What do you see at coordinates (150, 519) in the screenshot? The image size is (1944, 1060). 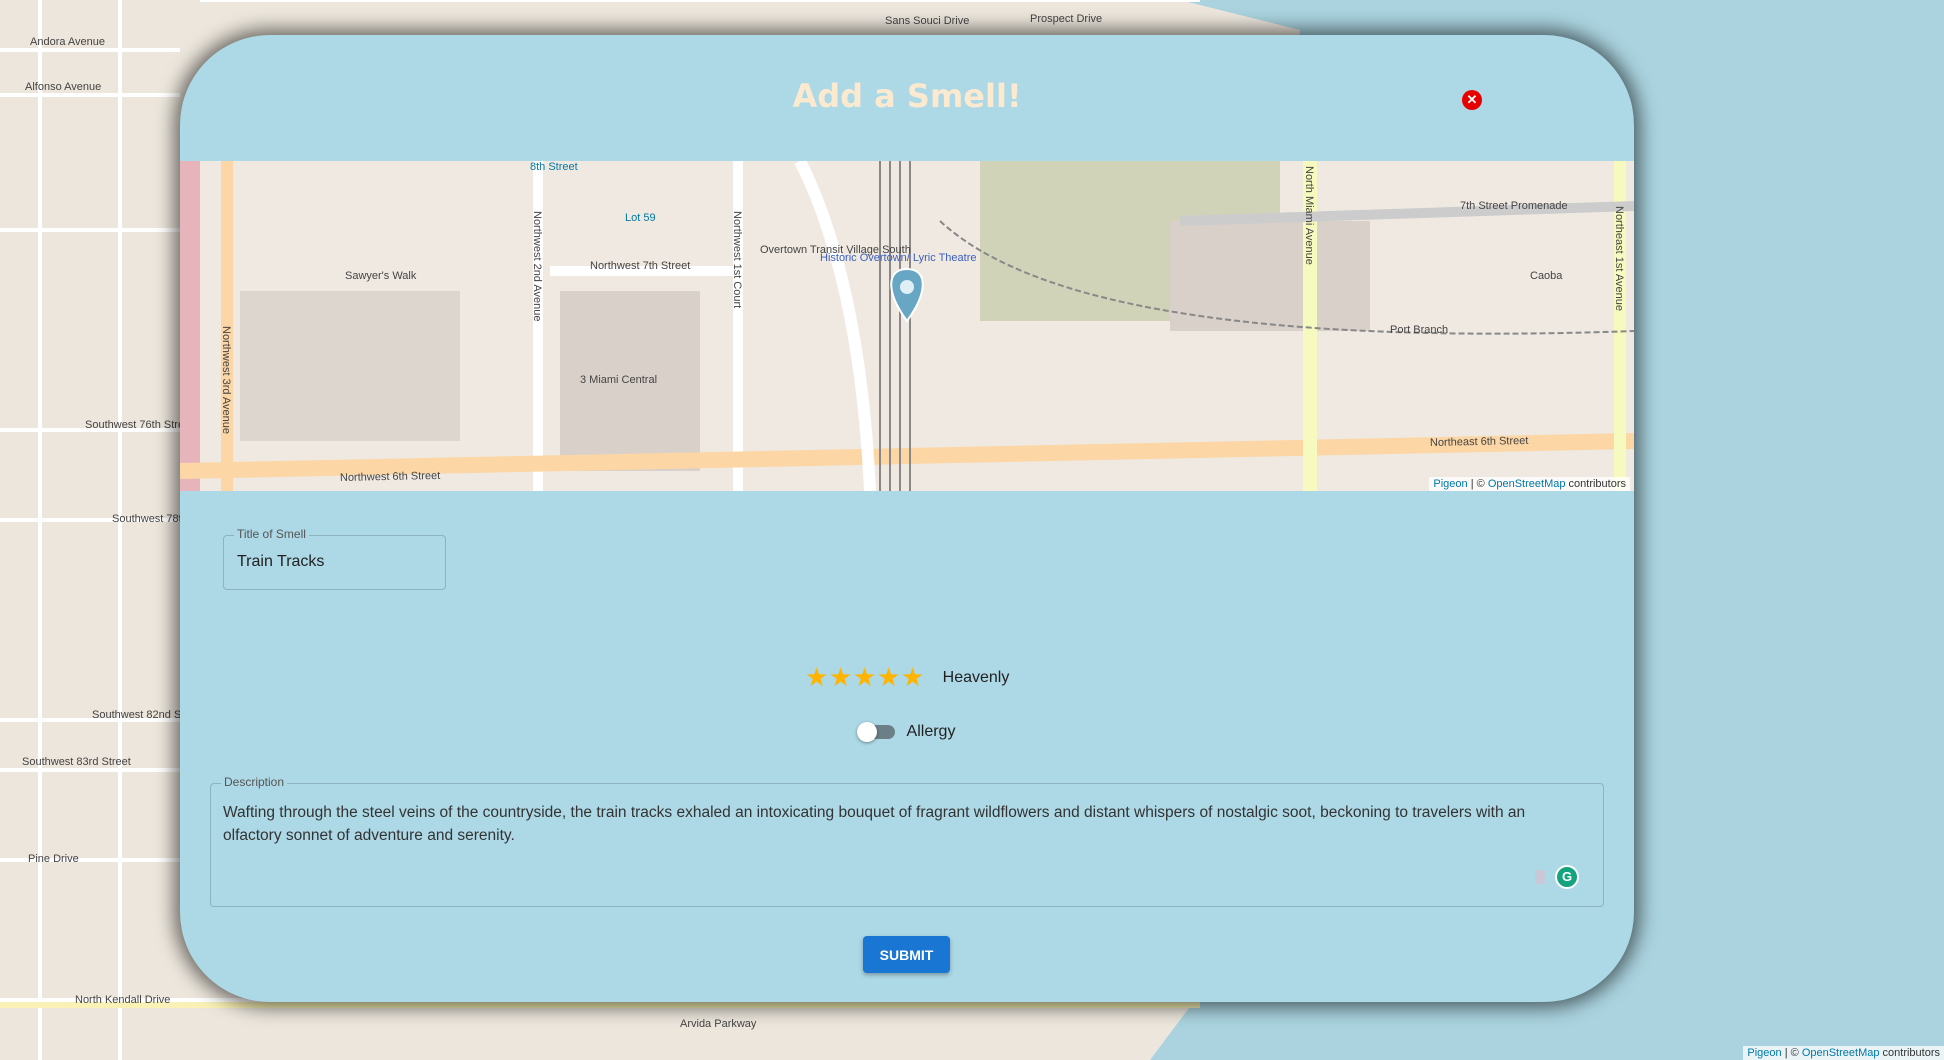 I see `bg-label: Southwest 78th` at bounding box center [150, 519].